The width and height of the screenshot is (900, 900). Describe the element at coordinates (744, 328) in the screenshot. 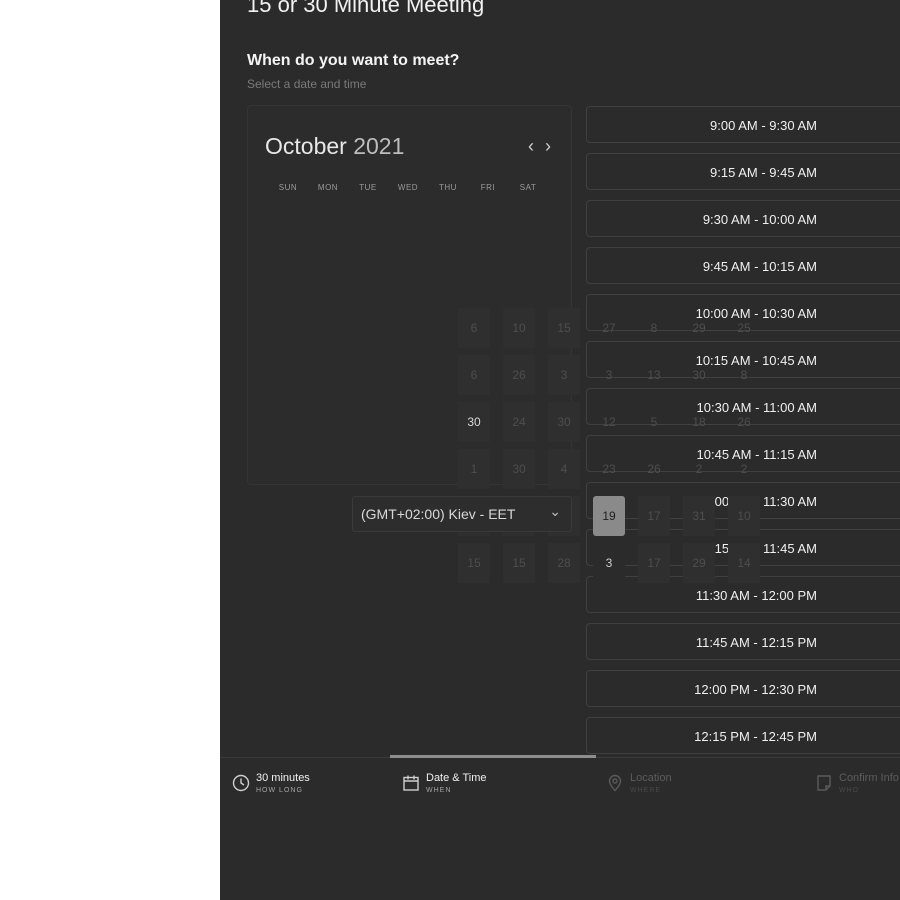

I see `date-cell: 25` at that location.